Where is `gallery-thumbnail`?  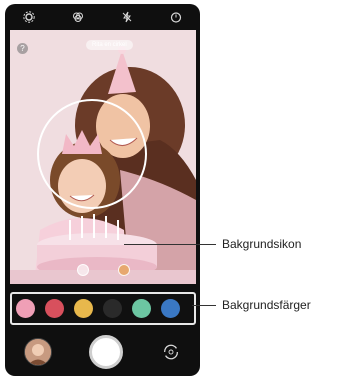 gallery-thumbnail is located at coordinates (37, 352).